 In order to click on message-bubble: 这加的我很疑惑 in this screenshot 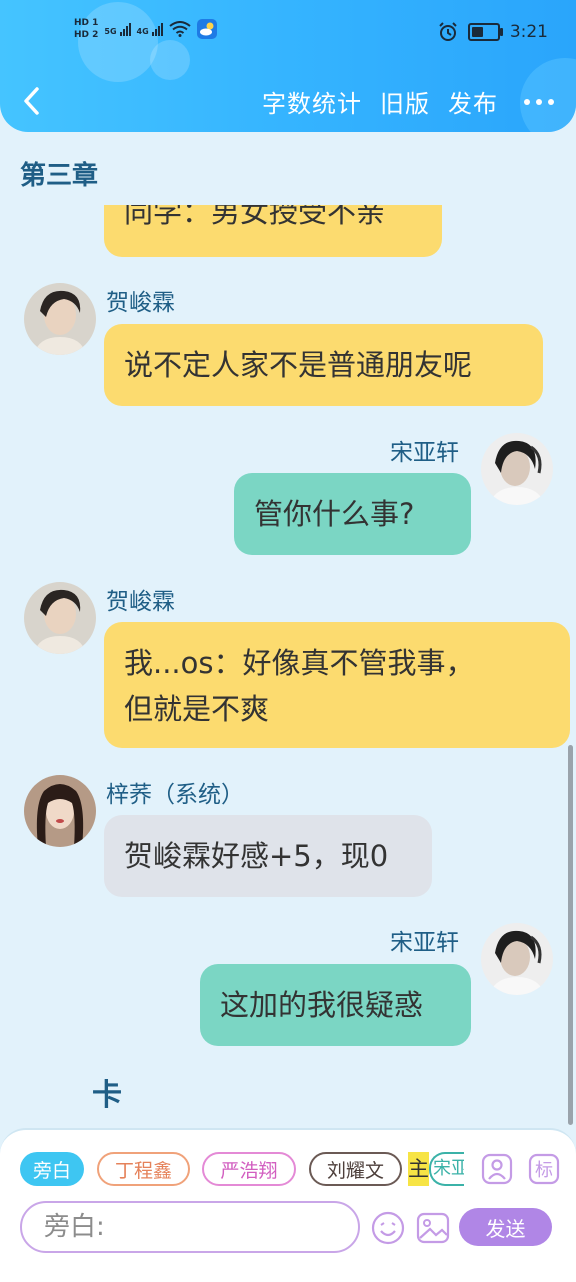, I will do `click(335, 1005)`.